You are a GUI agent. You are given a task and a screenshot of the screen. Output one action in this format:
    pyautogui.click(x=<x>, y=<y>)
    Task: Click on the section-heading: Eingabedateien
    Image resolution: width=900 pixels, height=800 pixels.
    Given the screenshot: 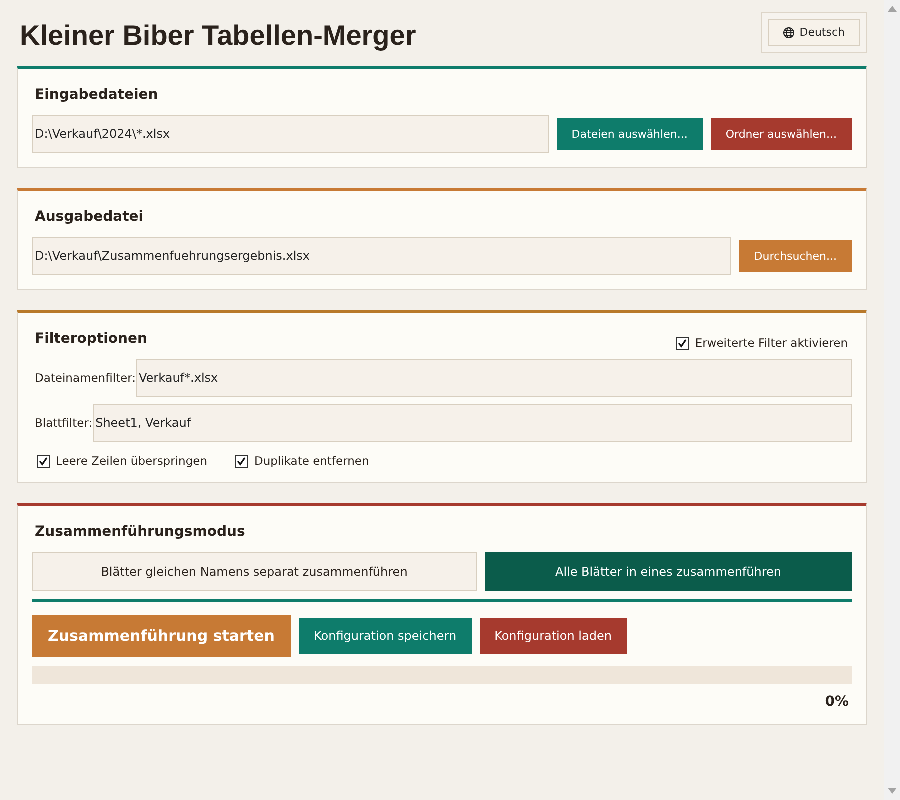 What is the action you would take?
    pyautogui.click(x=97, y=95)
    